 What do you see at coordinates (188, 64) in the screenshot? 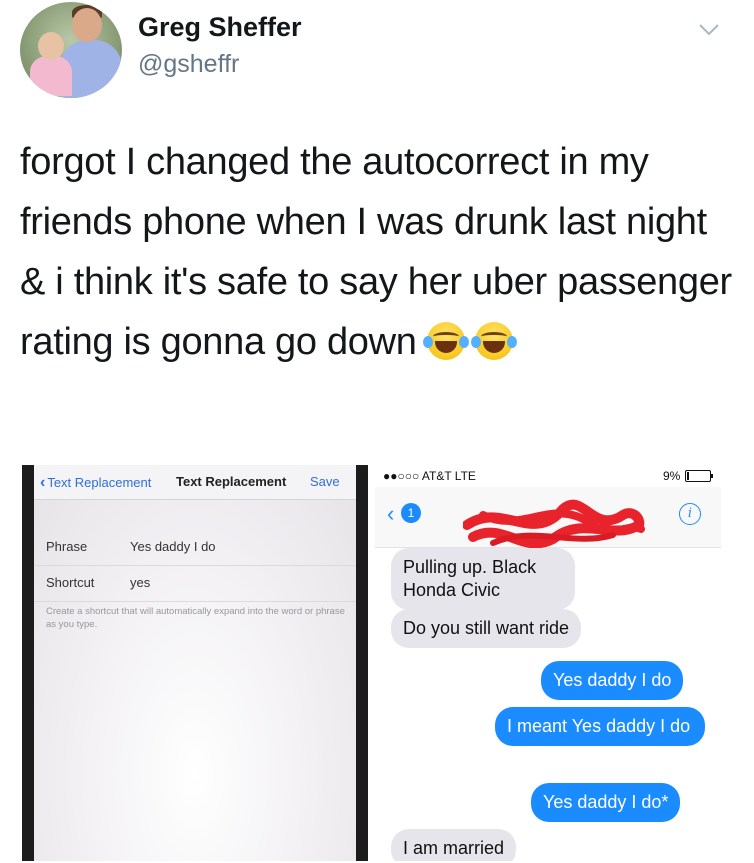
I see `handle: @gsheffr` at bounding box center [188, 64].